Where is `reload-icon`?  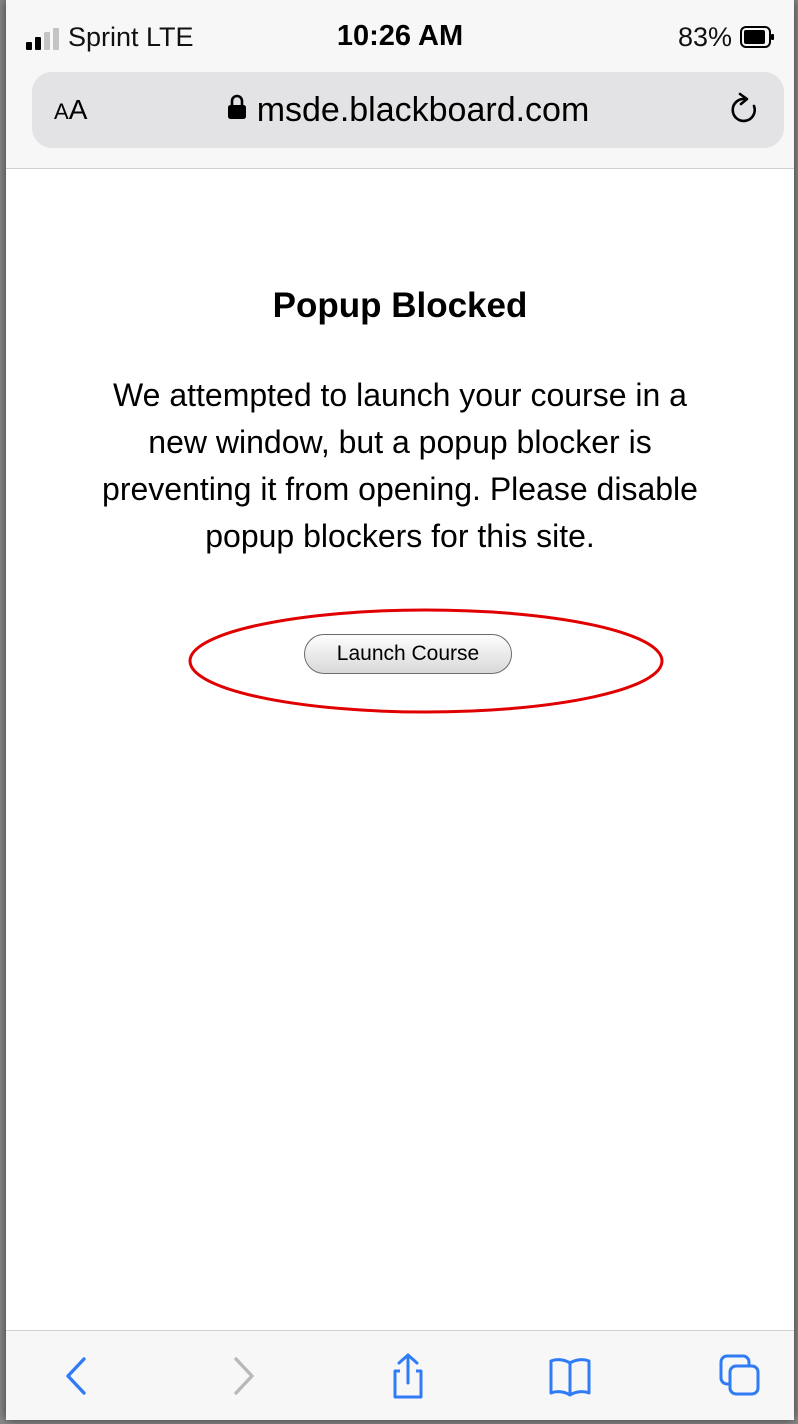 reload-icon is located at coordinates (745, 110).